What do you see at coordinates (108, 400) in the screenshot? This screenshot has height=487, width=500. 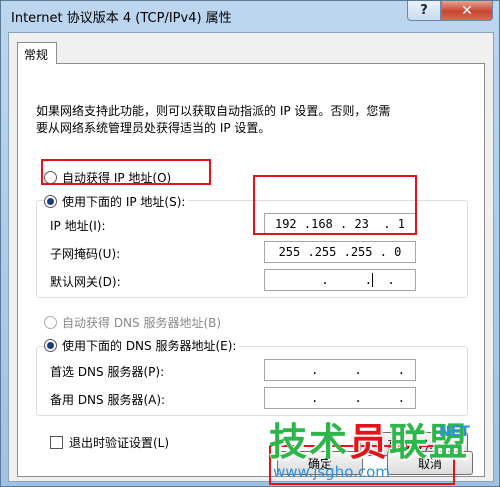 I see `alternate-dns-label: 备用 DNS 服务器(A):` at bounding box center [108, 400].